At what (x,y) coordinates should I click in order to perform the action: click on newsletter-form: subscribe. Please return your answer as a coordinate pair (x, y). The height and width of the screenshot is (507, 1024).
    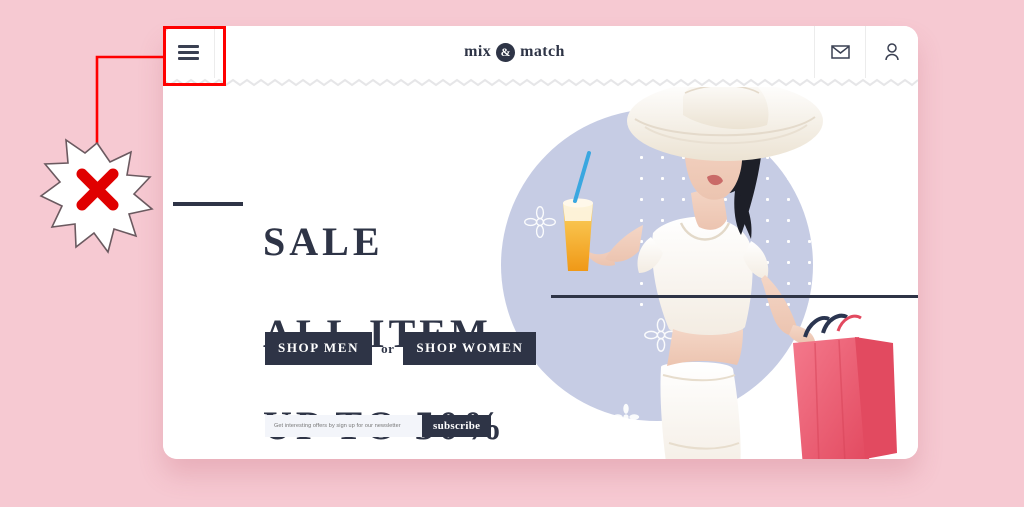
    Looking at the image, I should click on (378, 426).